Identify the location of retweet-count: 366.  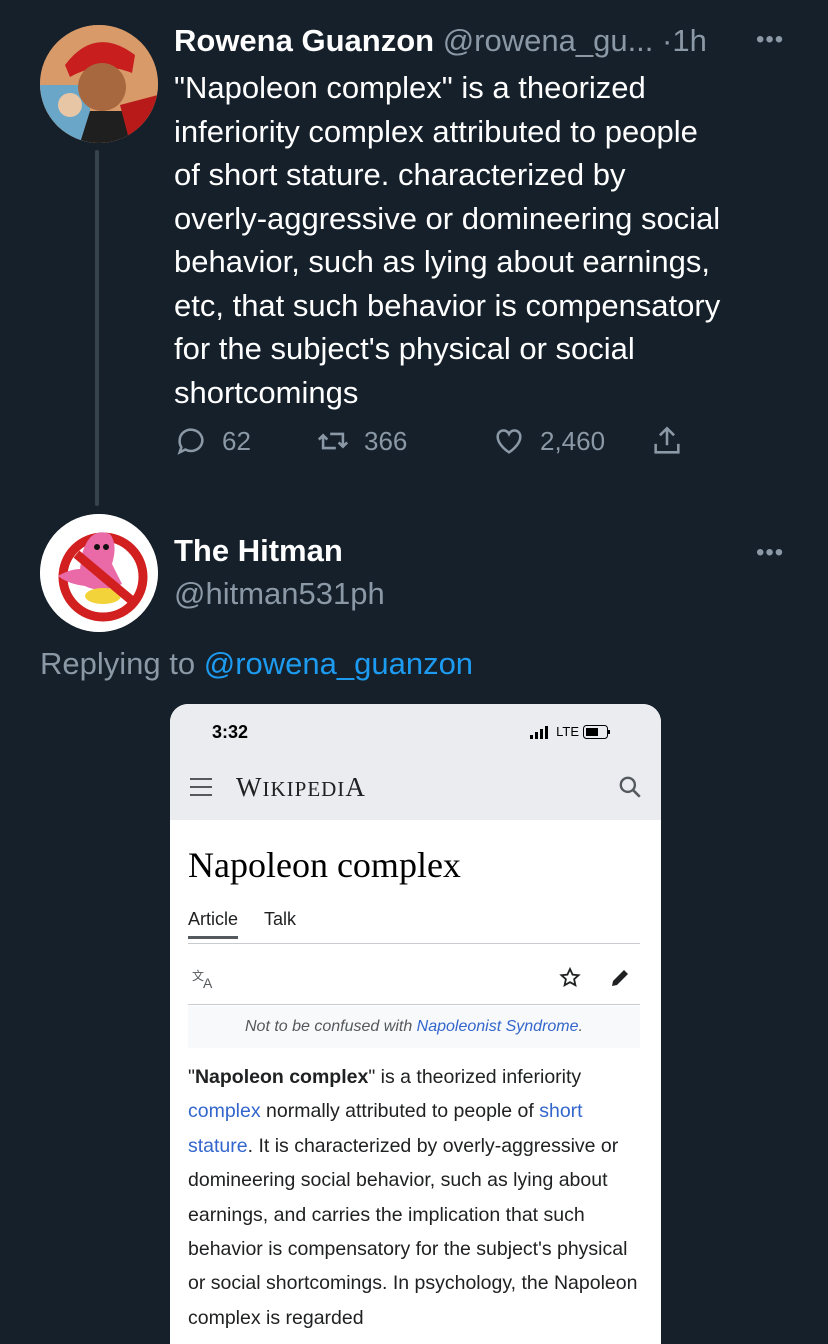
(386, 440).